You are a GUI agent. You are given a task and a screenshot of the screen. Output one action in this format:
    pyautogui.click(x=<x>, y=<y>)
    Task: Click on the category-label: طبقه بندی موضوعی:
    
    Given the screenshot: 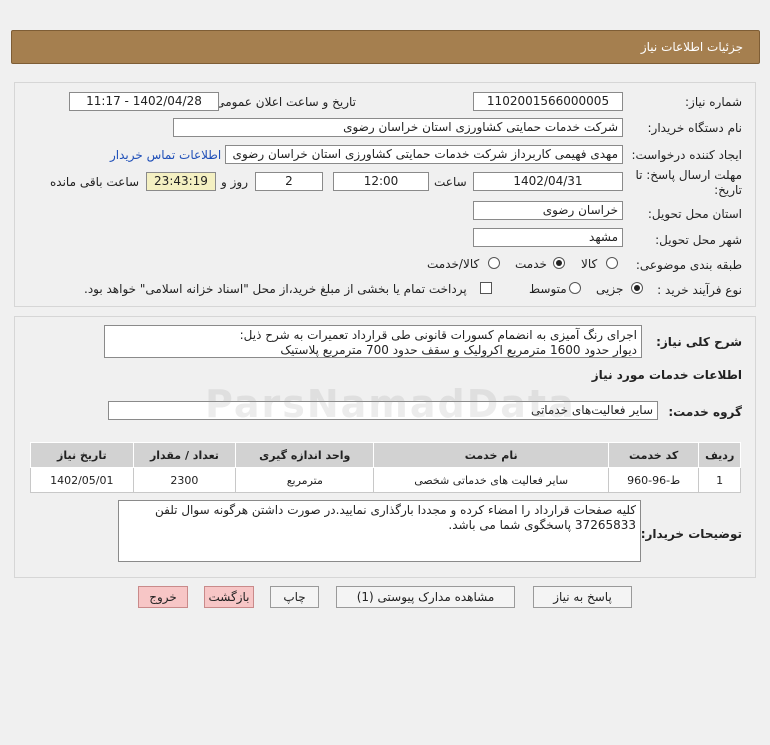 What is the action you would take?
    pyautogui.click(x=688, y=265)
    